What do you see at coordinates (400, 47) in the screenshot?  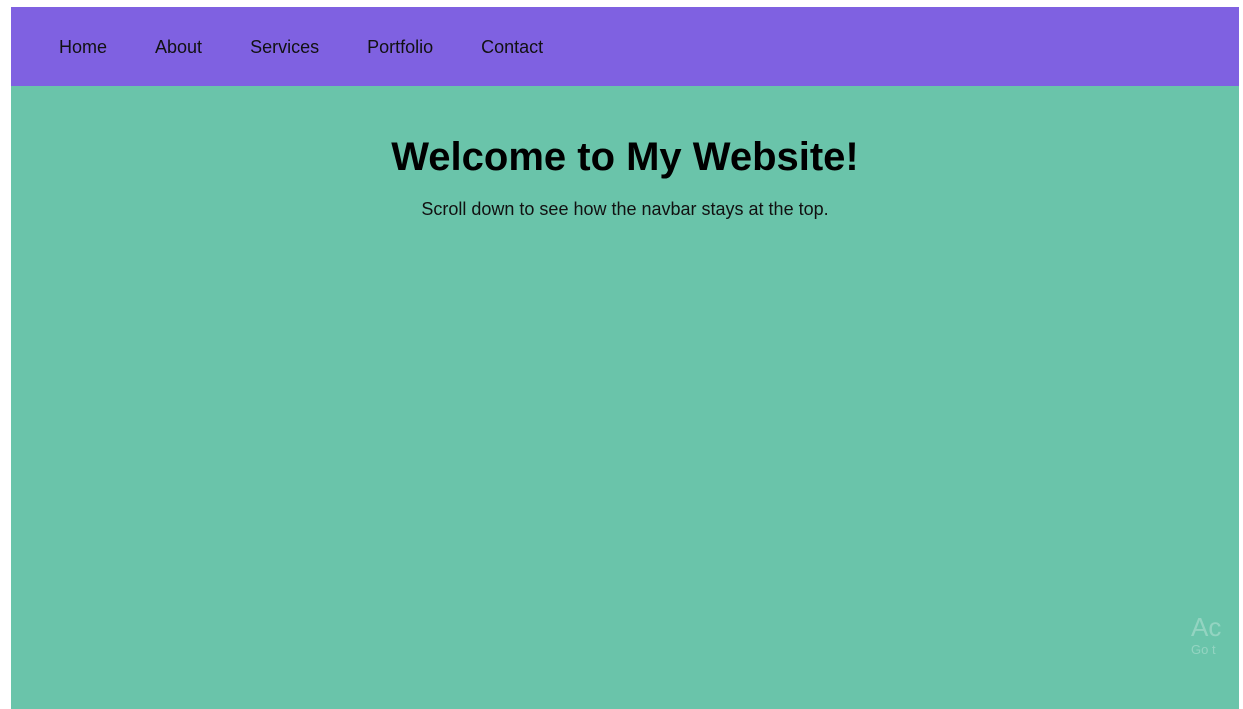 I see `nav-link-portfolio: Portfolio` at bounding box center [400, 47].